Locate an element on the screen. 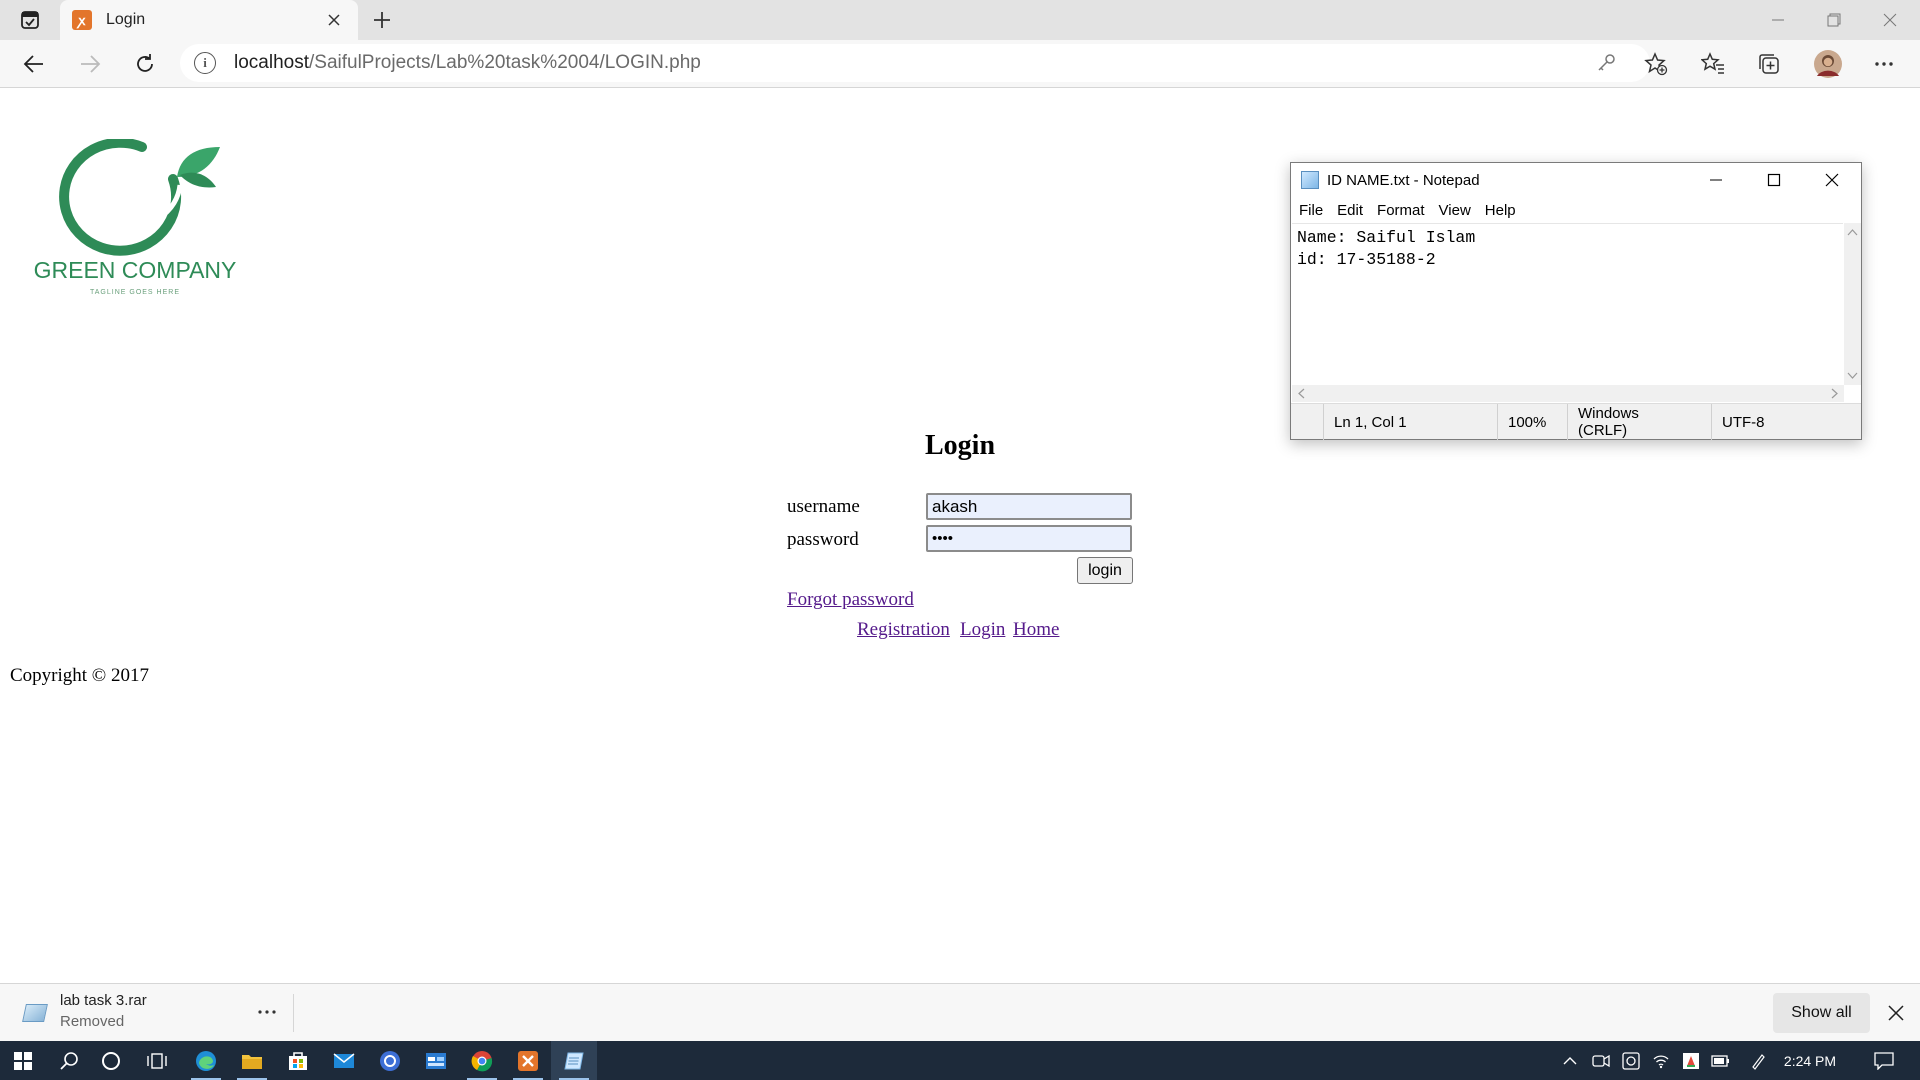 This screenshot has height=1080, width=1920. horizontal-scrollbar is located at coordinates (1568, 393).